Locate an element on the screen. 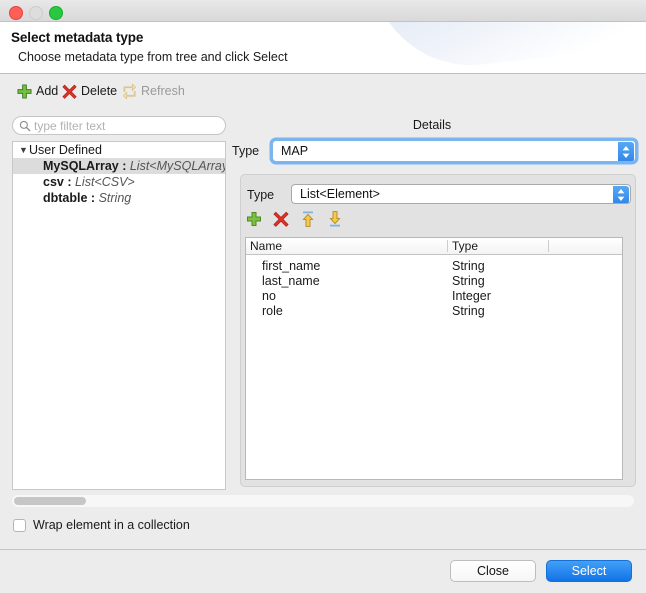  close-button: Close is located at coordinates (493, 571).